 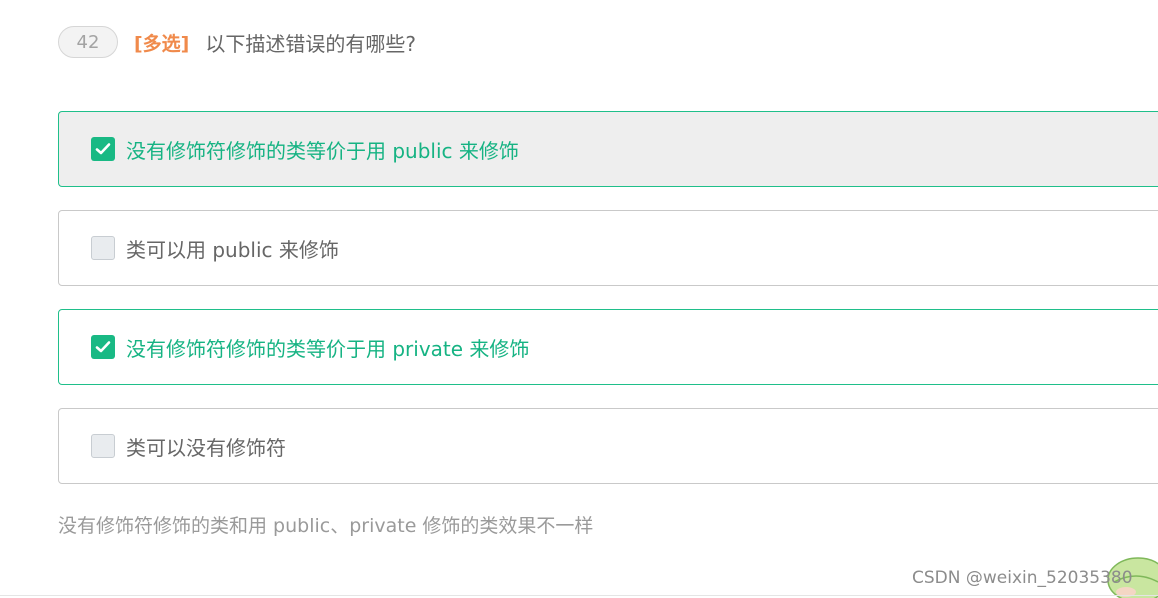 I want to click on option-4: 类可以没有修饰符, so click(x=608, y=446).